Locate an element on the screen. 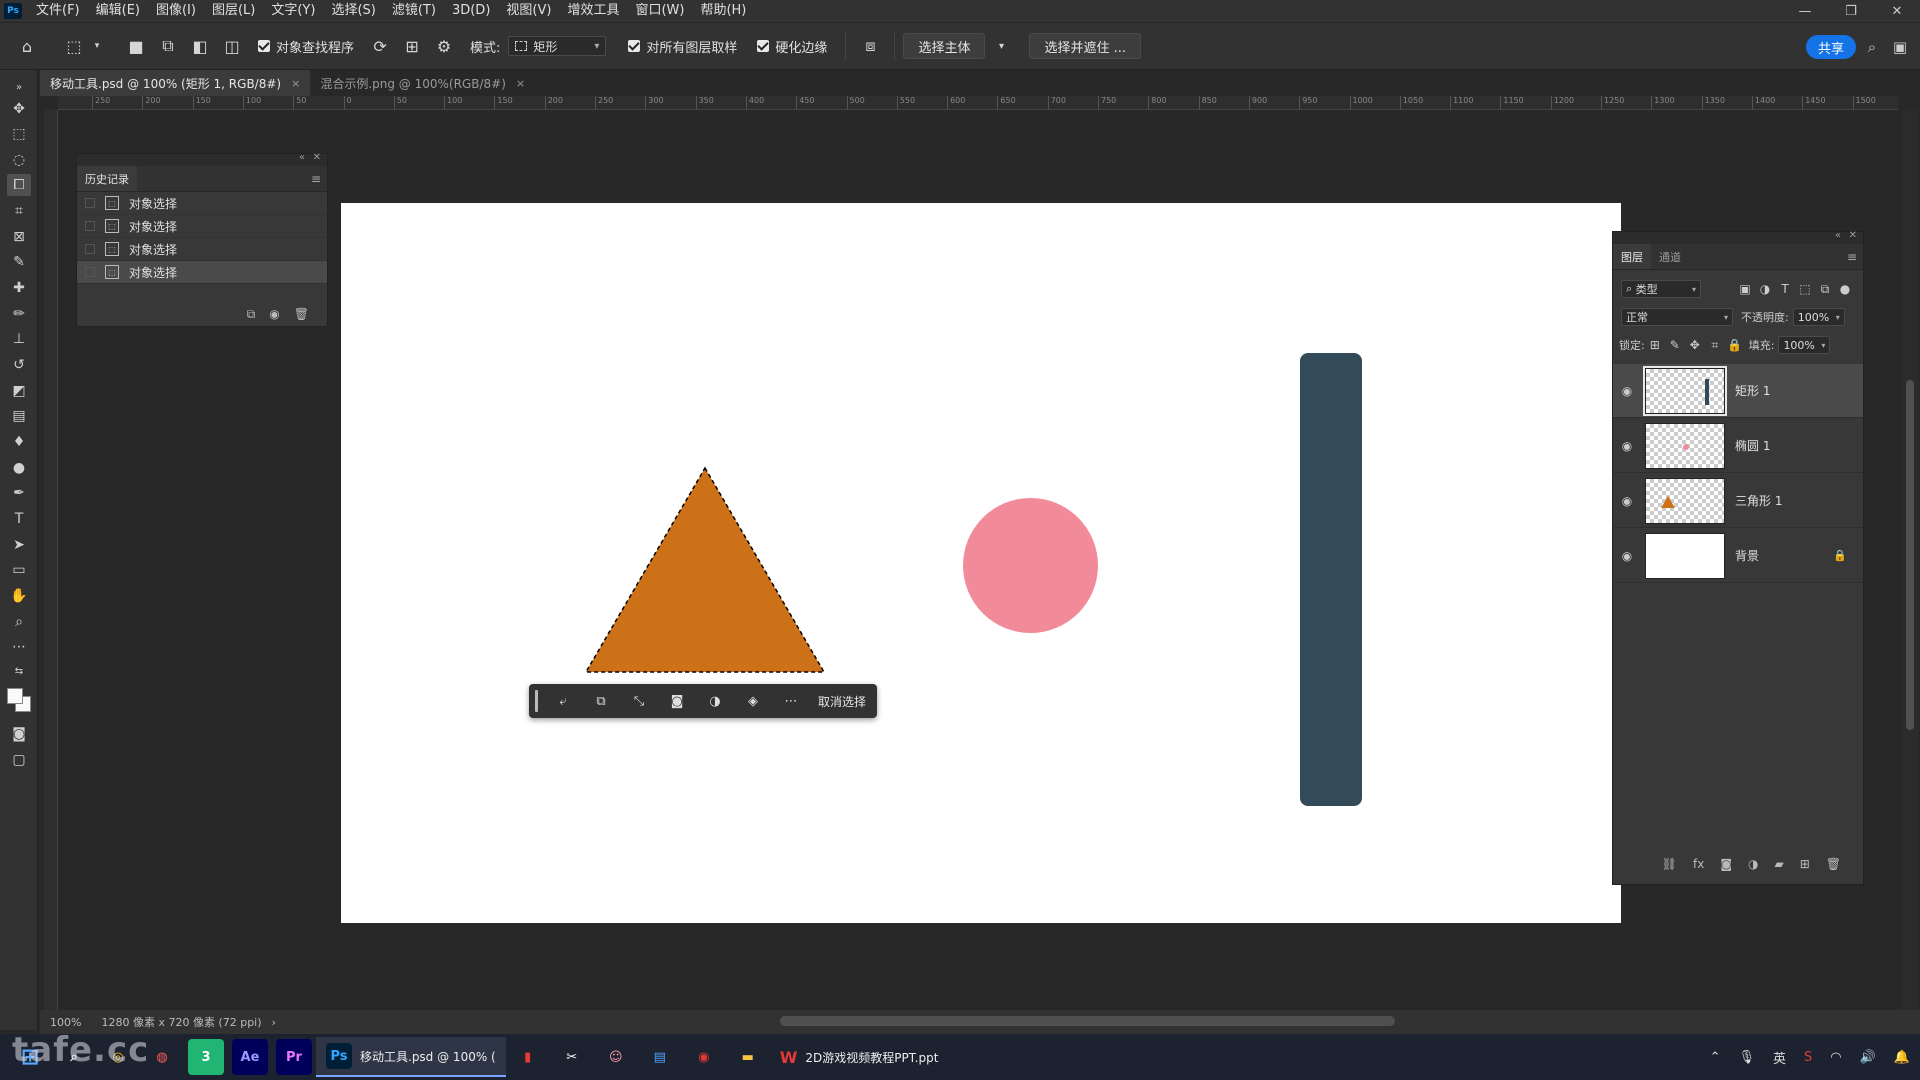 This screenshot has height=1080, width=1920. show-all-objects-icon: ⊞ is located at coordinates (412, 46).